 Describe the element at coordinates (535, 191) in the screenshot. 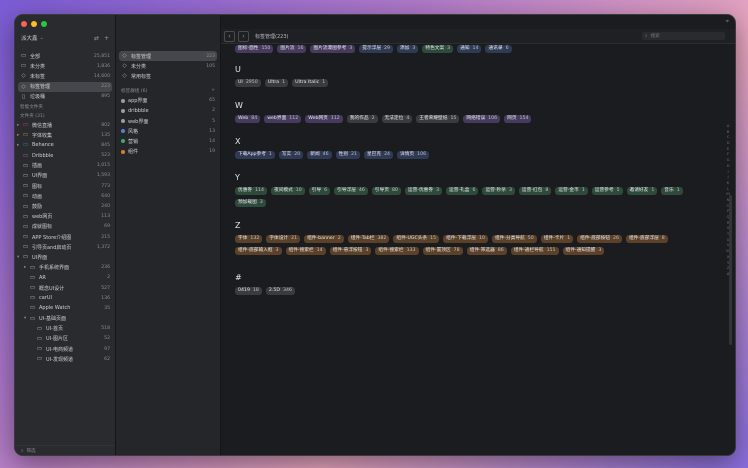

I see `tag-chip: 运营-红包 8` at that location.